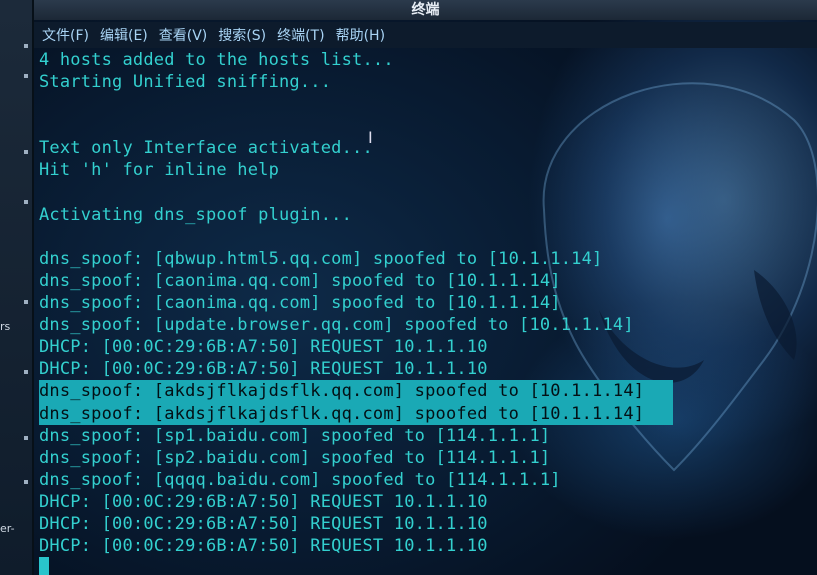  Describe the element at coordinates (65, 35) in the screenshot. I see `menu-file: 文件(F)` at that location.